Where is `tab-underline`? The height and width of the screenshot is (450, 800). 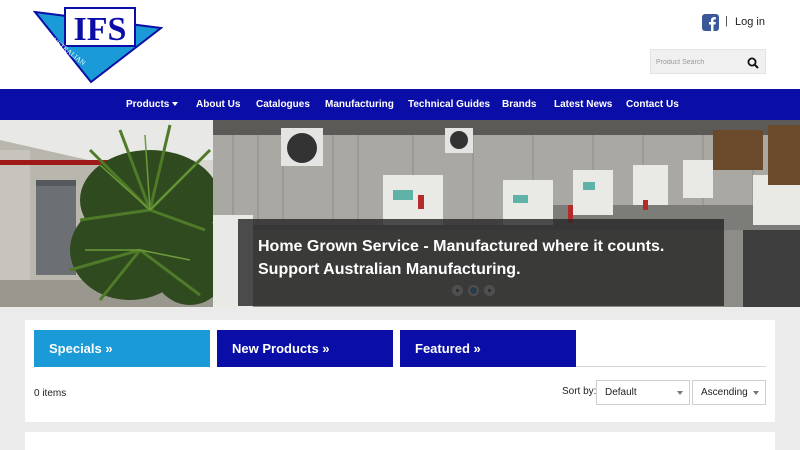 tab-underline is located at coordinates (671, 366).